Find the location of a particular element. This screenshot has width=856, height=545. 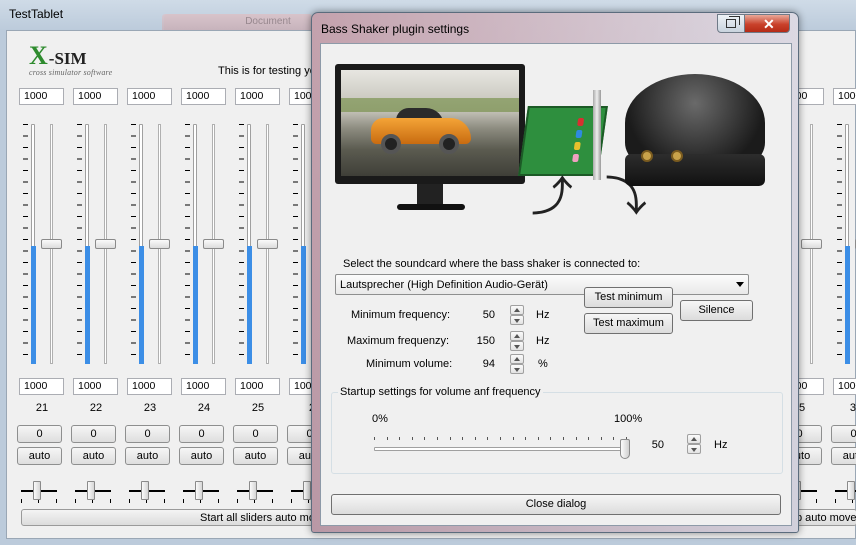

max-frequency-value: 150 is located at coordinates (480, 341).